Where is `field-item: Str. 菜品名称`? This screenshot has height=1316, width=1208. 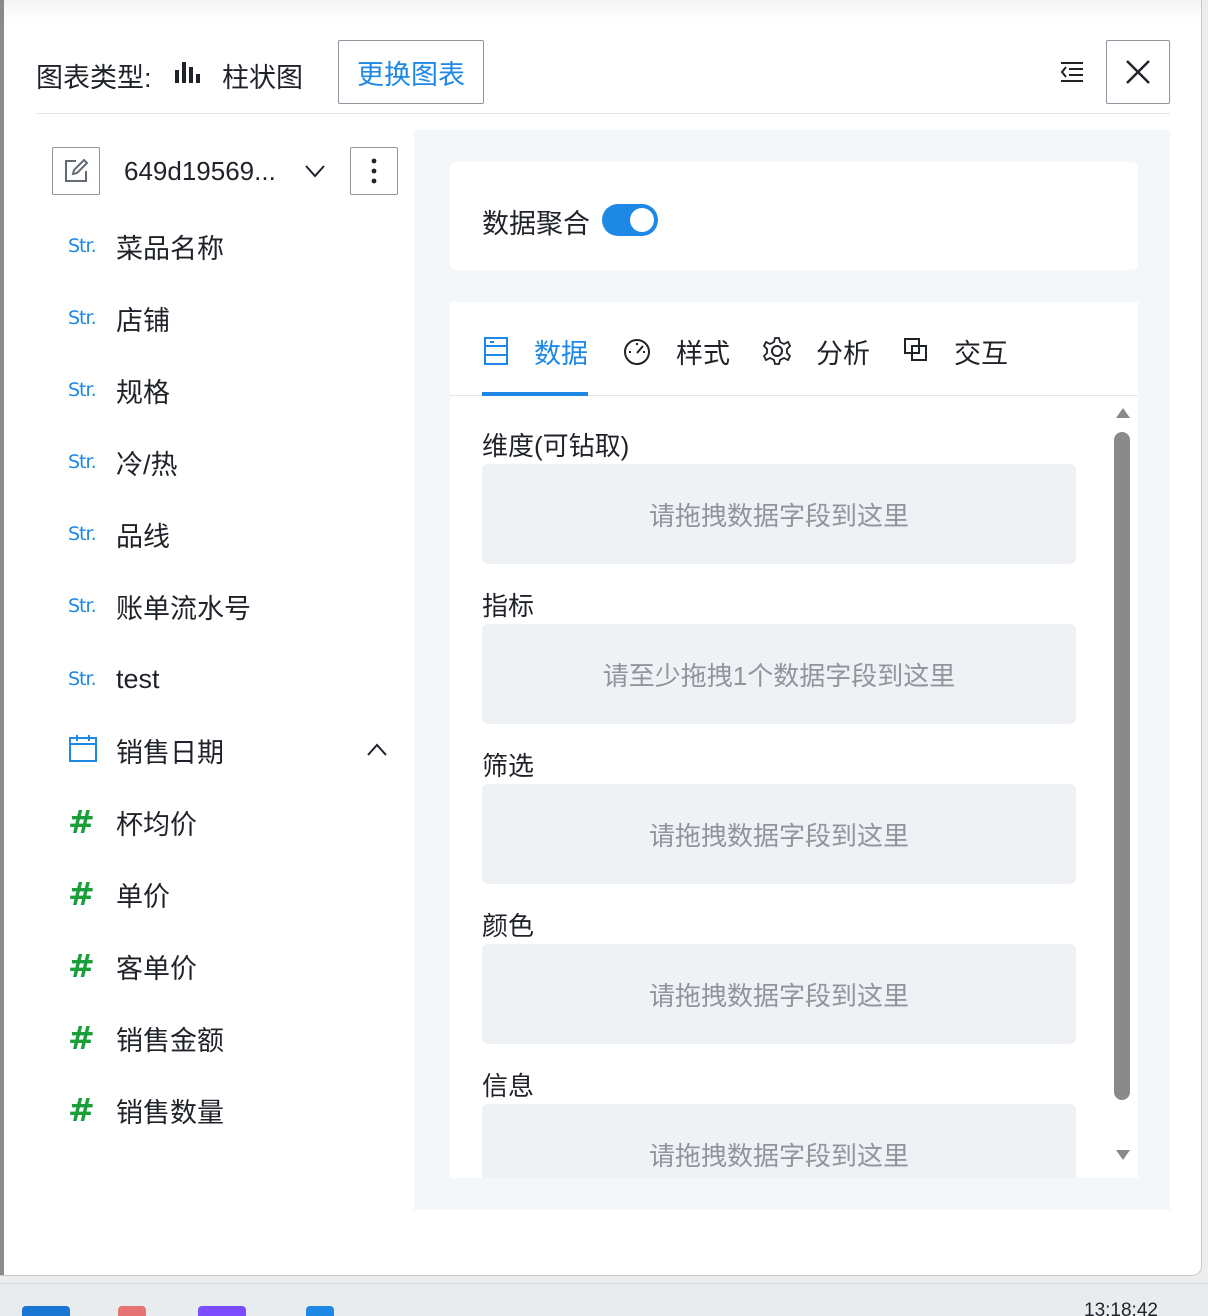
field-item: Str. 菜品名称 is located at coordinates (228, 246).